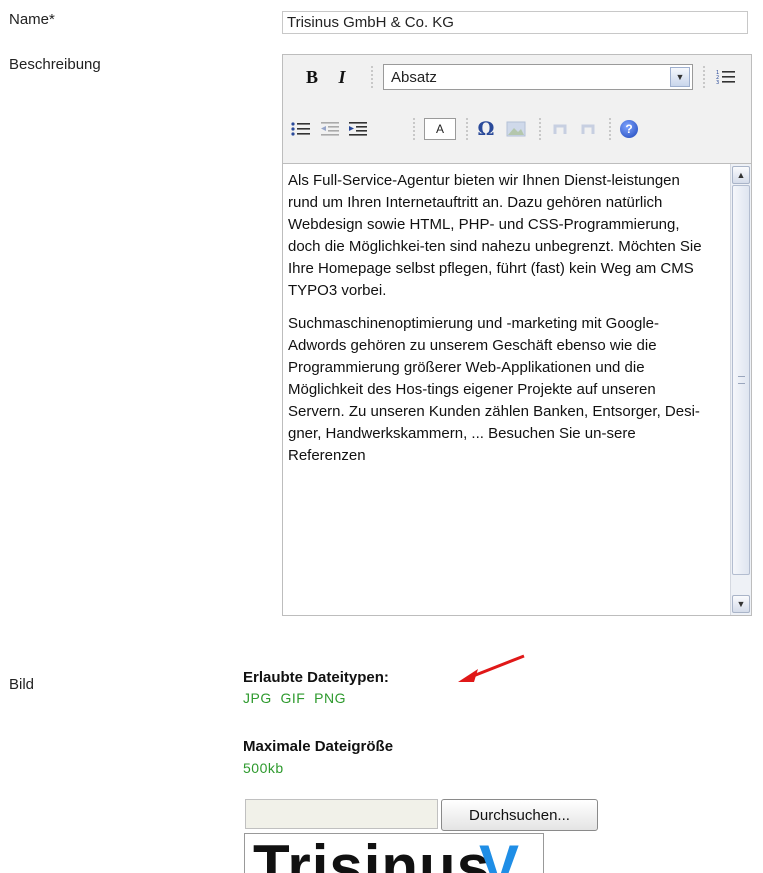 The height and width of the screenshot is (873, 763). What do you see at coordinates (358, 129) in the screenshot?
I see `indent-icon` at bounding box center [358, 129].